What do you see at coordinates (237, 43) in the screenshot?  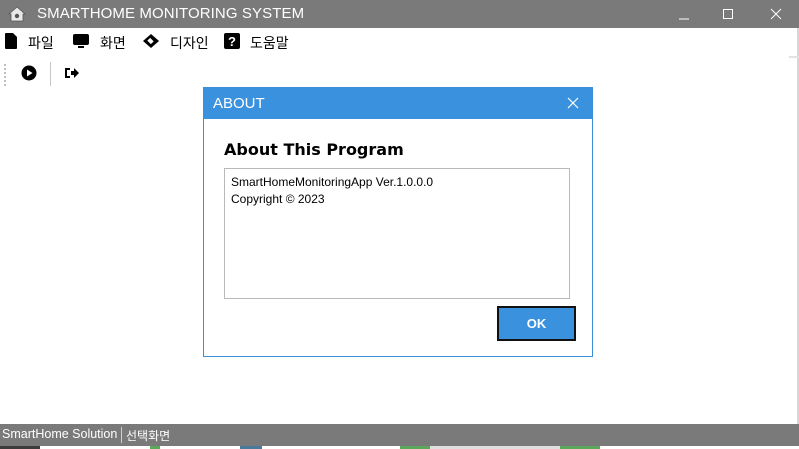 I see `help-icon: ?` at bounding box center [237, 43].